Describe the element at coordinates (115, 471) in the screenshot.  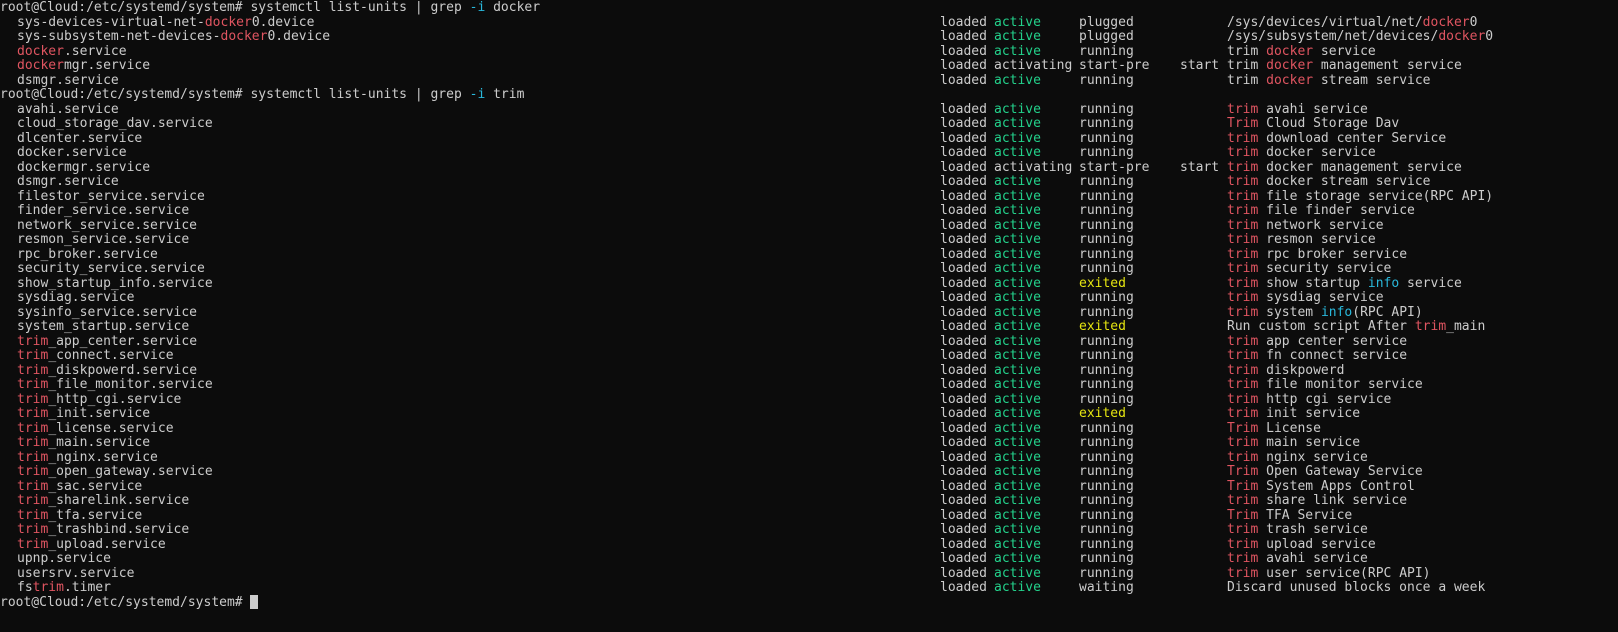
I see `unit-name: trim_open_gateway.service` at that location.